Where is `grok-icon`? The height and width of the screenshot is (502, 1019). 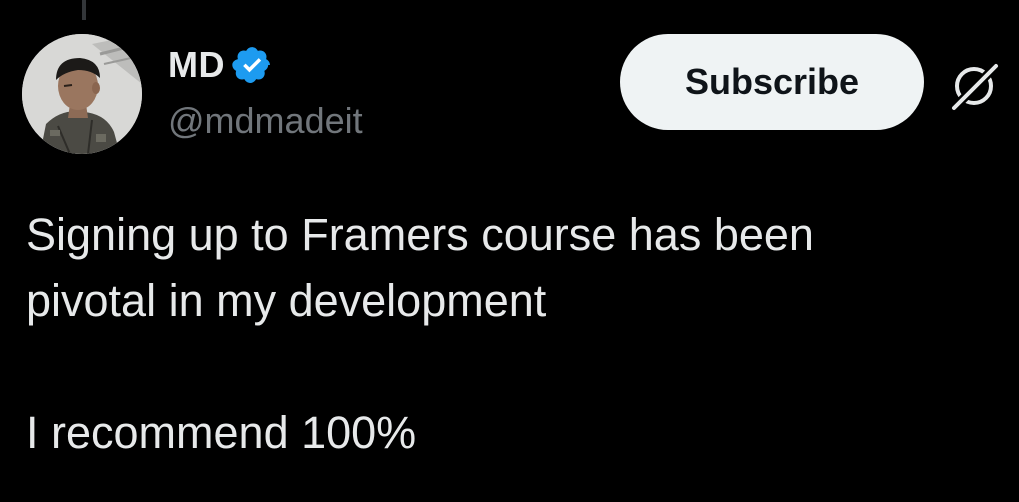 grok-icon is located at coordinates (974, 86).